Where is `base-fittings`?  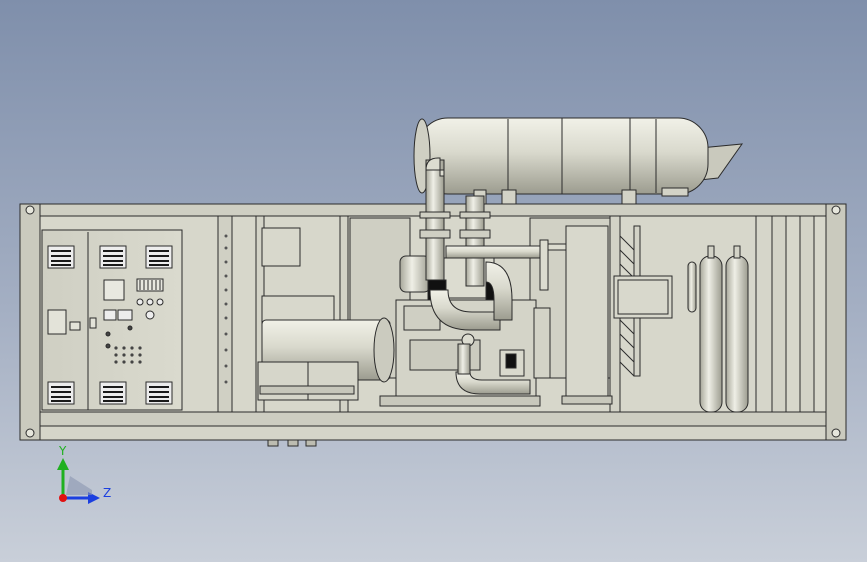
base-fittings is located at coordinates (292, 443).